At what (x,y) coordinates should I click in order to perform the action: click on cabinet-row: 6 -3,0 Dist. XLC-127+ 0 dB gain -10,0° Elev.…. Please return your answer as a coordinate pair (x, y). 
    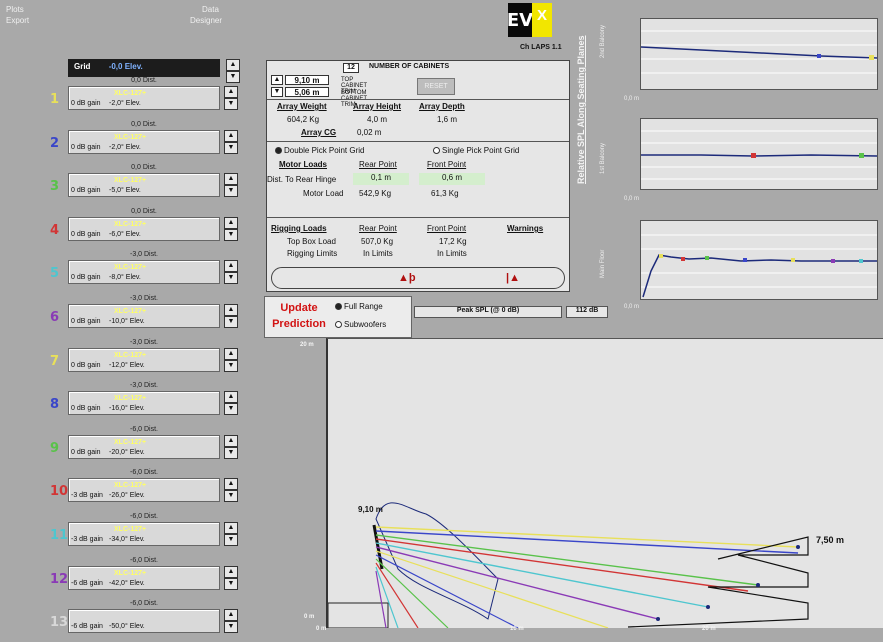
    Looking at the image, I should click on (144, 316).